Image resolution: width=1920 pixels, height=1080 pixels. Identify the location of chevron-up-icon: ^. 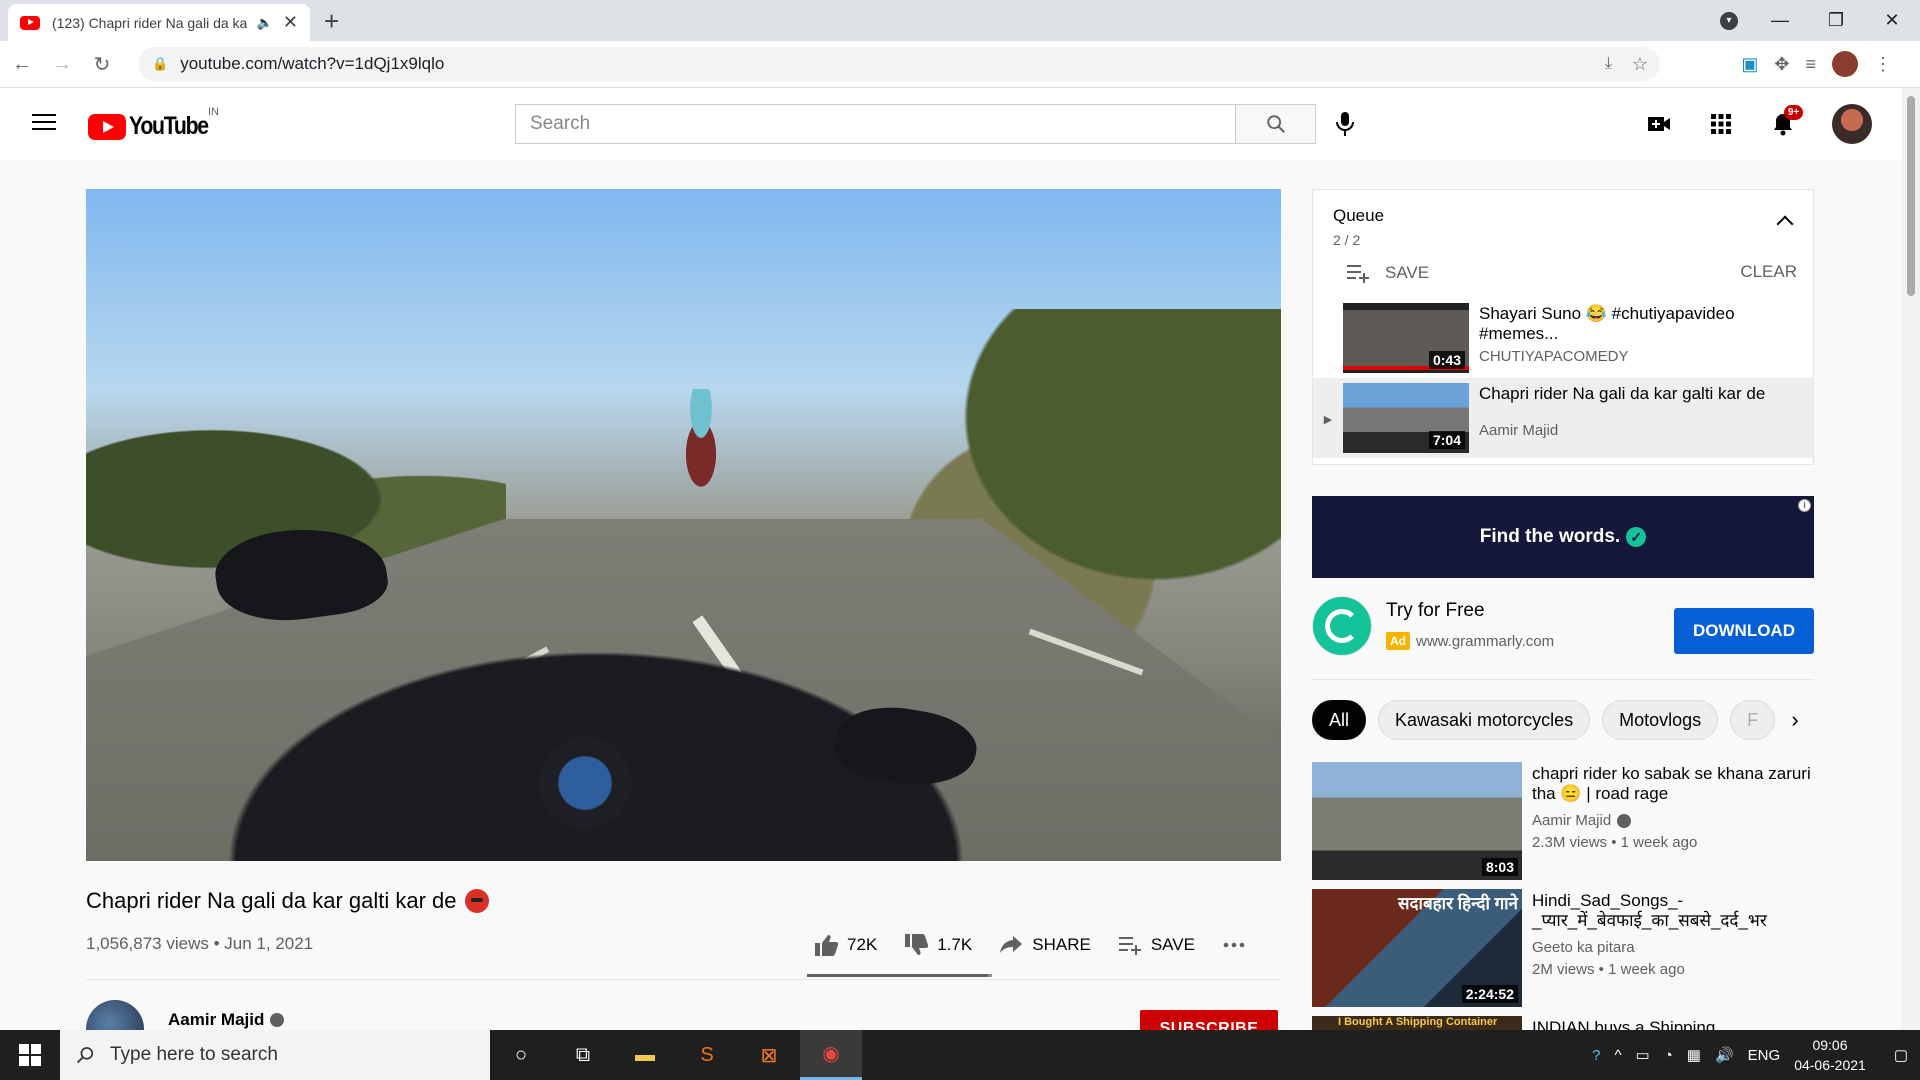
(1618, 1055).